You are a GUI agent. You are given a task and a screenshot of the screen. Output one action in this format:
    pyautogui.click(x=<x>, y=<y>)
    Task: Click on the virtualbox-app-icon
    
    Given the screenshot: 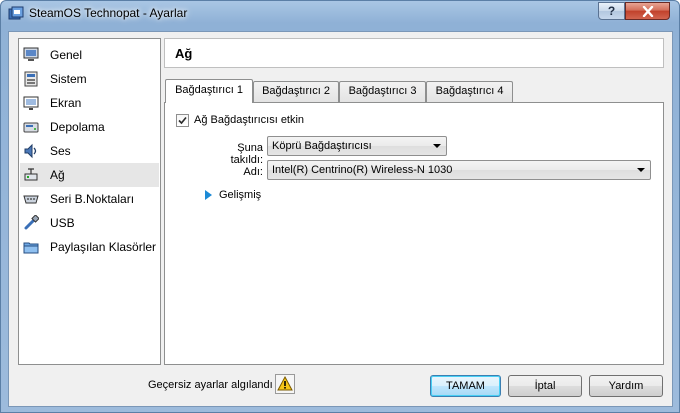 What is the action you would take?
    pyautogui.click(x=16, y=13)
    